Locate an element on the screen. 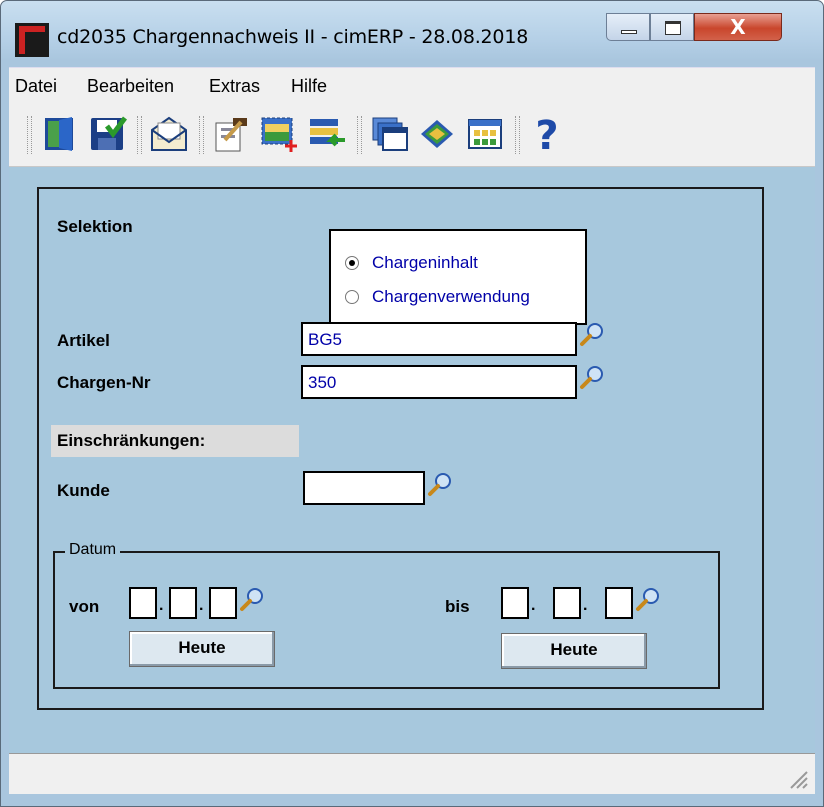 The height and width of the screenshot is (807, 824). artikel-label: Artikel is located at coordinates (83, 340).